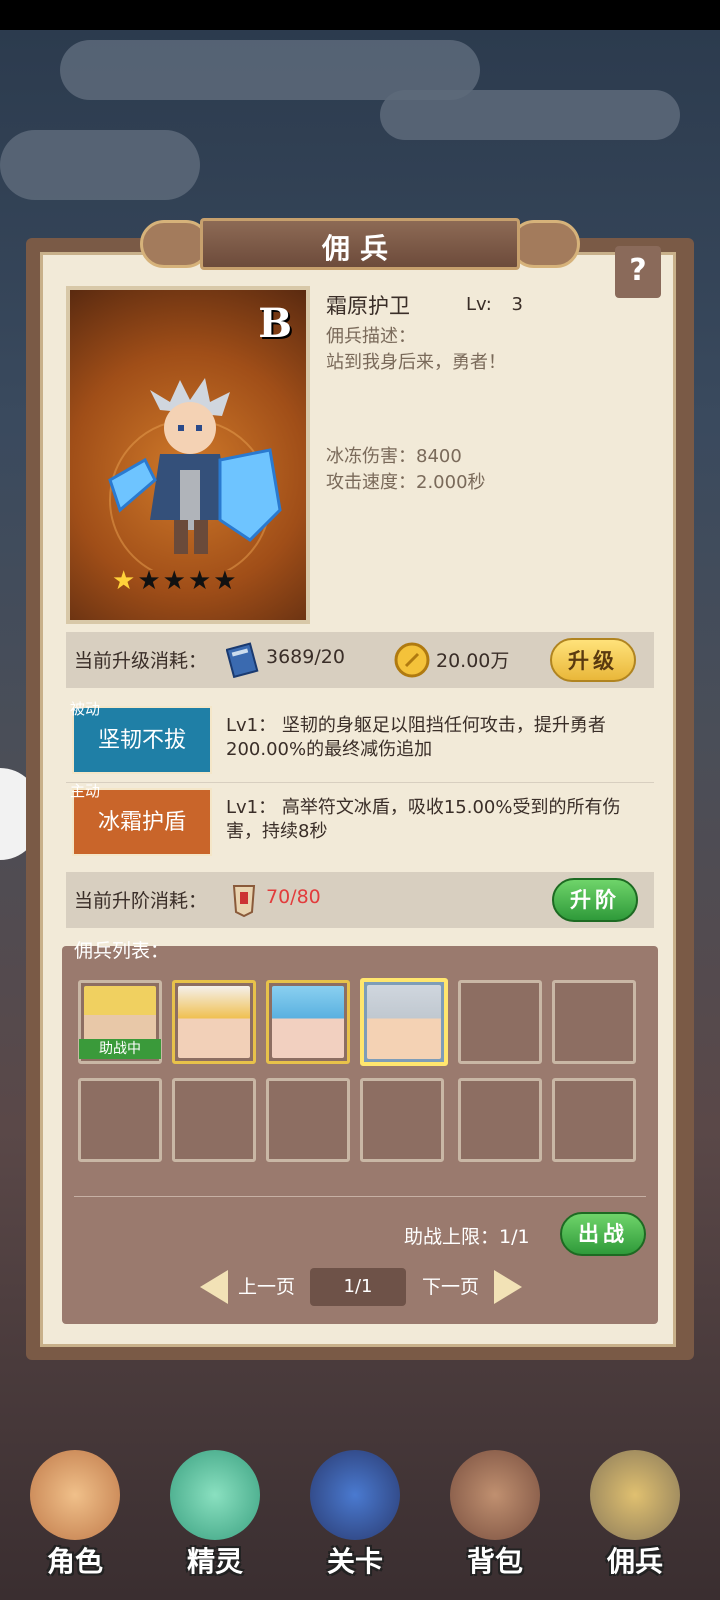  Describe the element at coordinates (141, 740) in the screenshot. I see `passive-skill-name: 坚韧不拔` at that location.